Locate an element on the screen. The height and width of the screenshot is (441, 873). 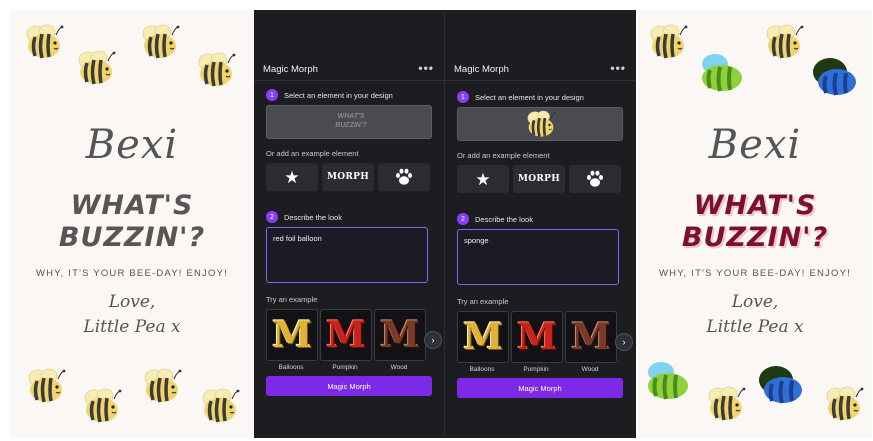
selected-text-thumbnail: WHAT'S BUZZIN'? is located at coordinates (351, 121).